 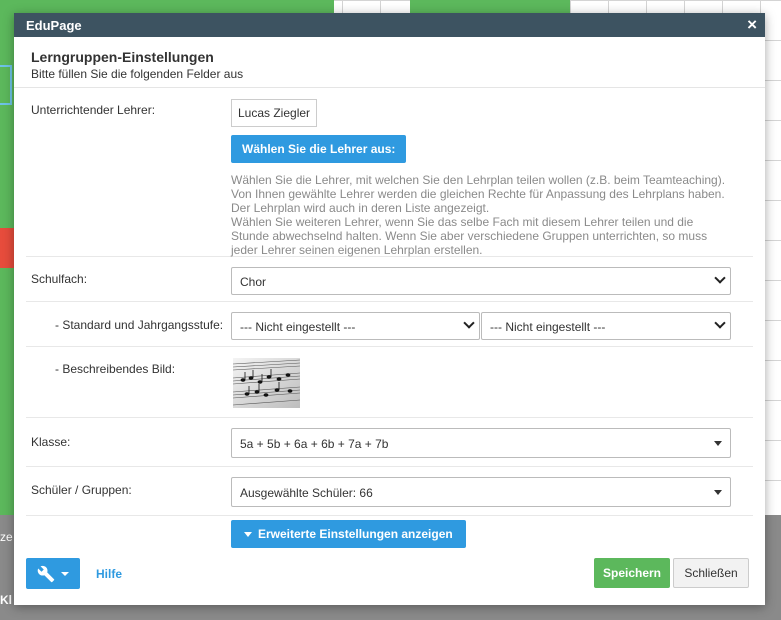 I want to click on close-button: Schließen, so click(x=711, y=573).